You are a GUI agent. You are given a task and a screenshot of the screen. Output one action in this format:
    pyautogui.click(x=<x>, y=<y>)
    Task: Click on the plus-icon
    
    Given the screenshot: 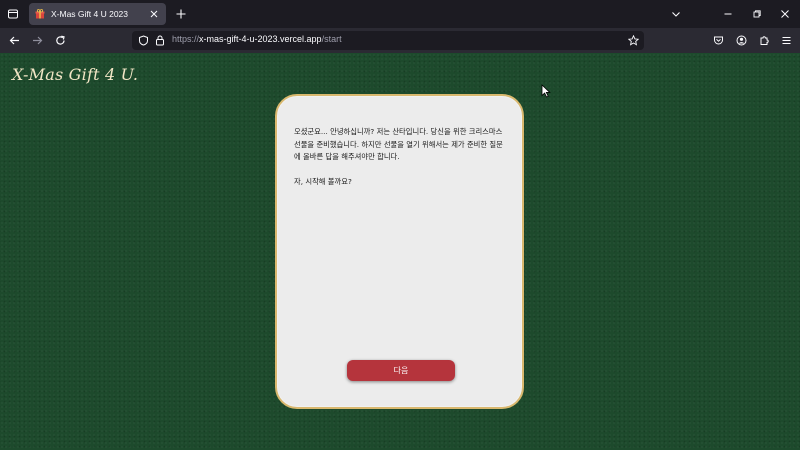 What is the action you would take?
    pyautogui.click(x=181, y=14)
    